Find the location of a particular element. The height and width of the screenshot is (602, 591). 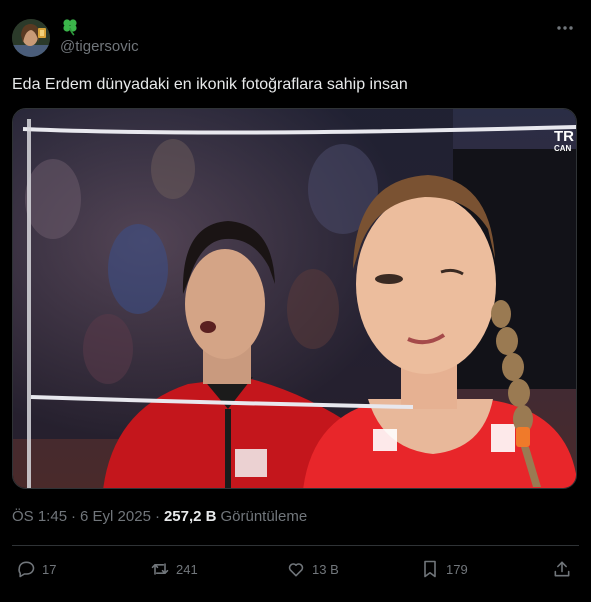

action-bar: 17 241 13 B 179 is located at coordinates (295, 569).